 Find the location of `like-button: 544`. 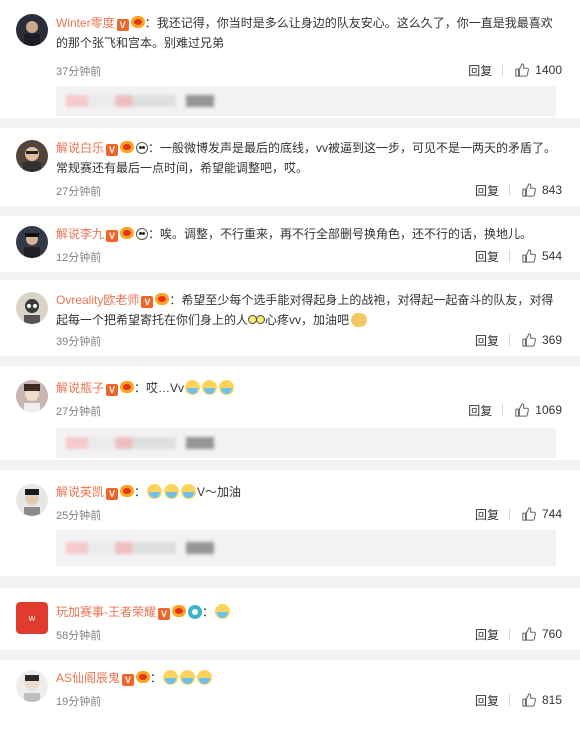

like-button: 544 is located at coordinates (542, 256).